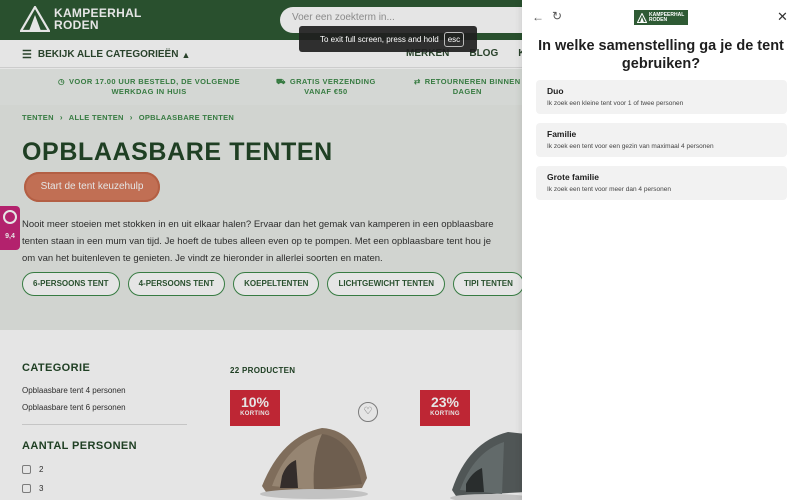 The height and width of the screenshot is (500, 800). I want to click on option-title: Duo, so click(555, 91).